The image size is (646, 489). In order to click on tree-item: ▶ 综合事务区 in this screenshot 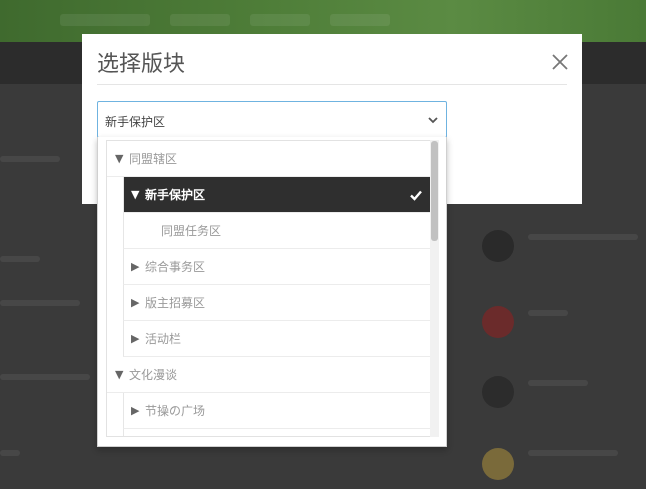, I will do `click(277, 267)`.